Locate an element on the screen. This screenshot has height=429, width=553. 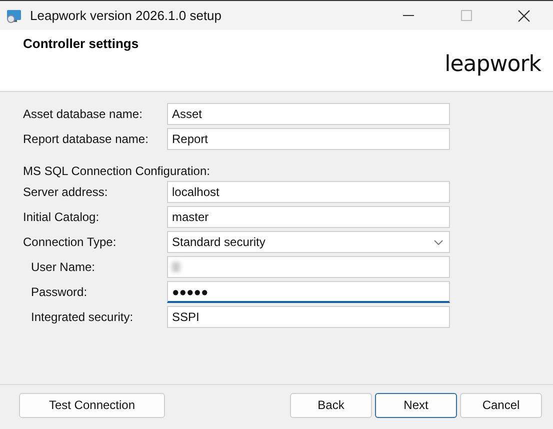
dropdown: Standard security is located at coordinates (308, 242).